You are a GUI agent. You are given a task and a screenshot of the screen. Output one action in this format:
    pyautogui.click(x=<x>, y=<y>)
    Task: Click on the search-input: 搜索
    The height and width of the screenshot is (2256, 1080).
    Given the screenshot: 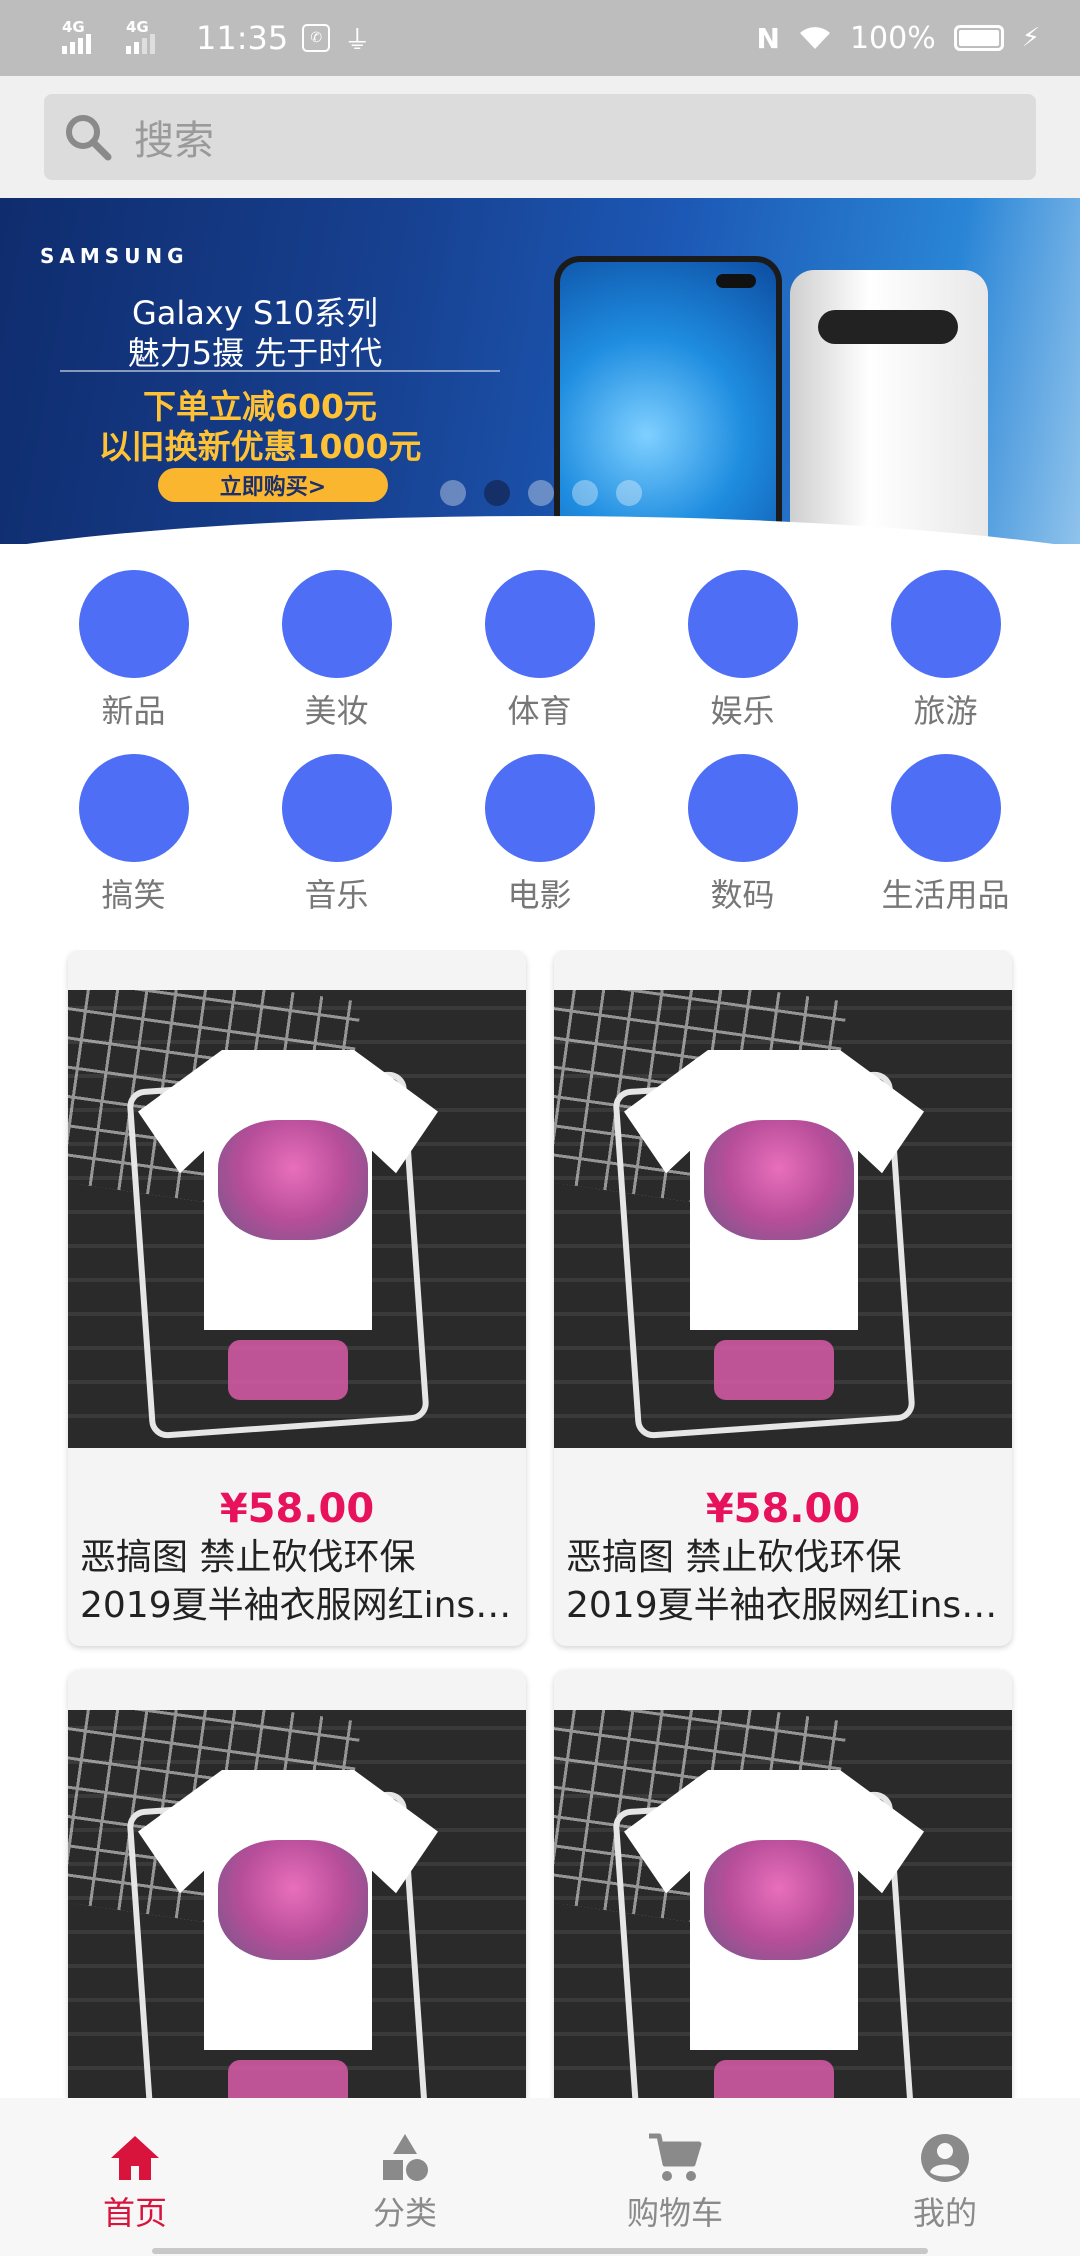 What is the action you would take?
    pyautogui.click(x=540, y=137)
    